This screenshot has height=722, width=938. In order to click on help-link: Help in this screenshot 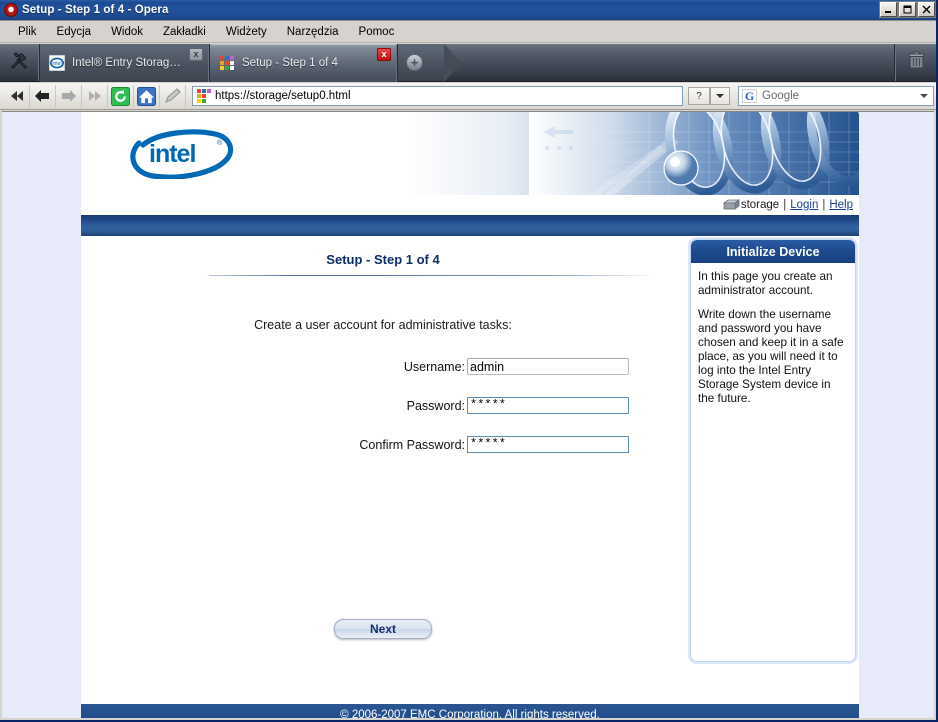, I will do `click(841, 205)`.